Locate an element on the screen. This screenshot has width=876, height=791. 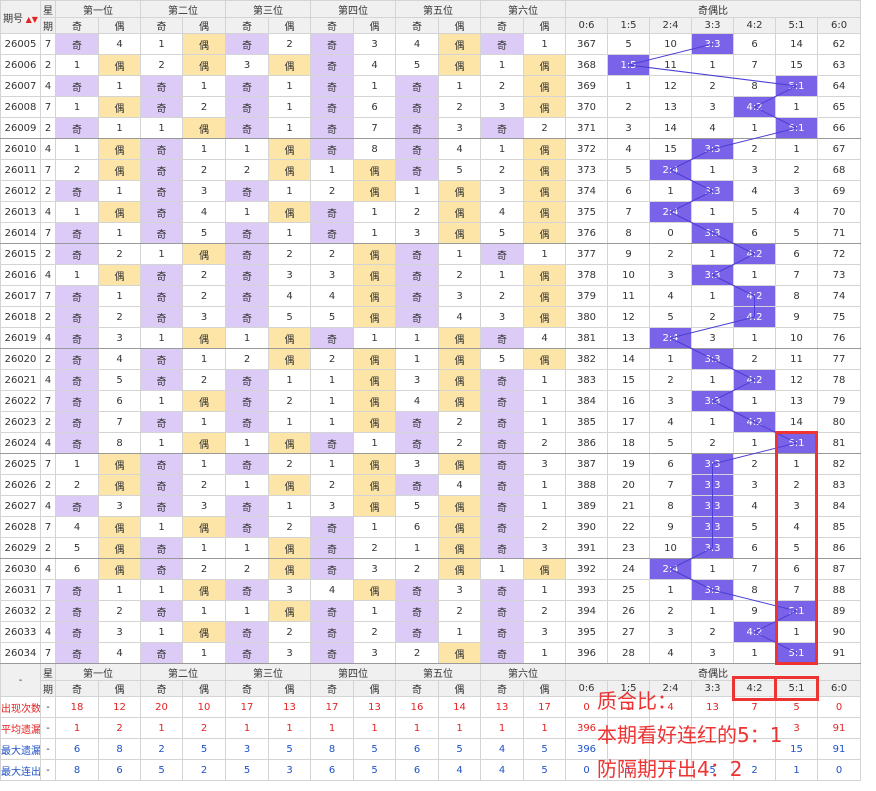
ratio-omission-cell: 387 is located at coordinates (586, 464).